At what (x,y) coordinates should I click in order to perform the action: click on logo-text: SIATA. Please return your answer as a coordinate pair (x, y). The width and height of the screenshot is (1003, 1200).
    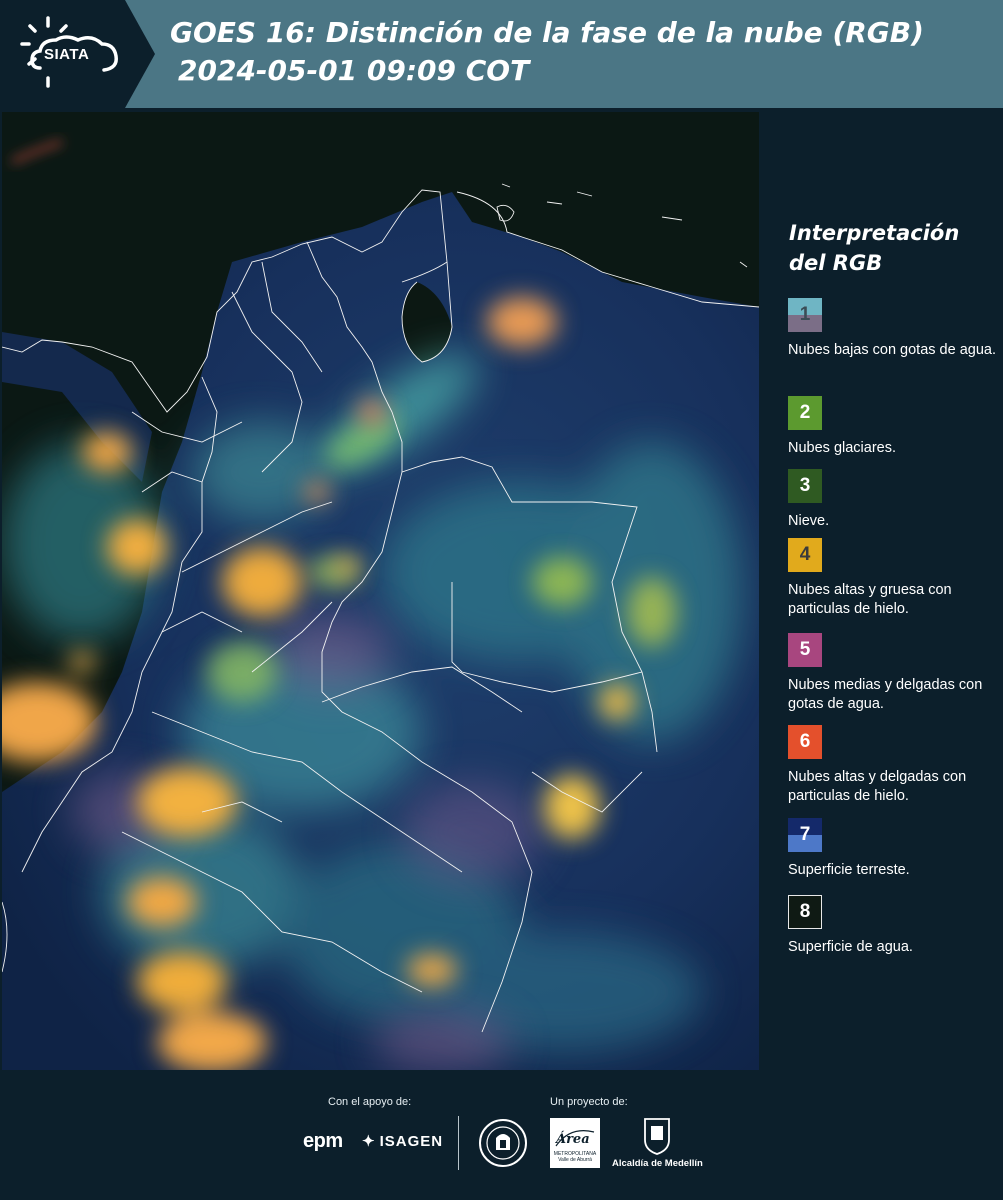
    Looking at the image, I should click on (67, 54).